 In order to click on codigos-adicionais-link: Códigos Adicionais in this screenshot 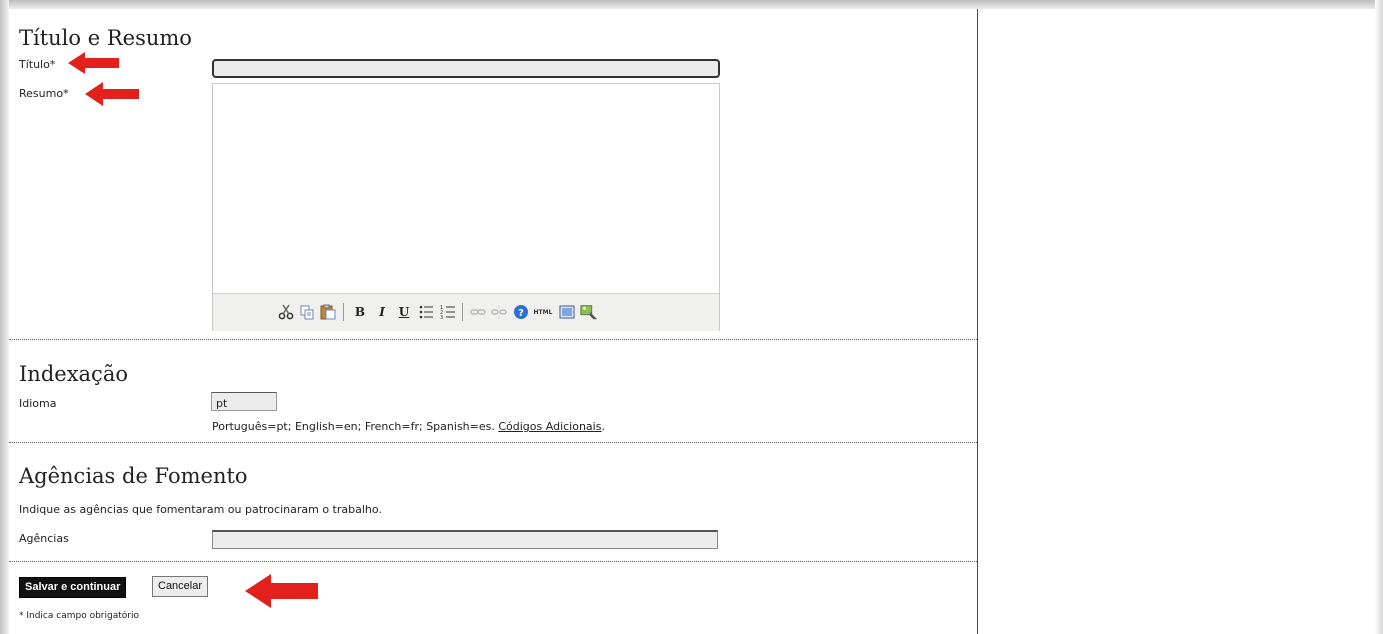, I will do `click(549, 426)`.